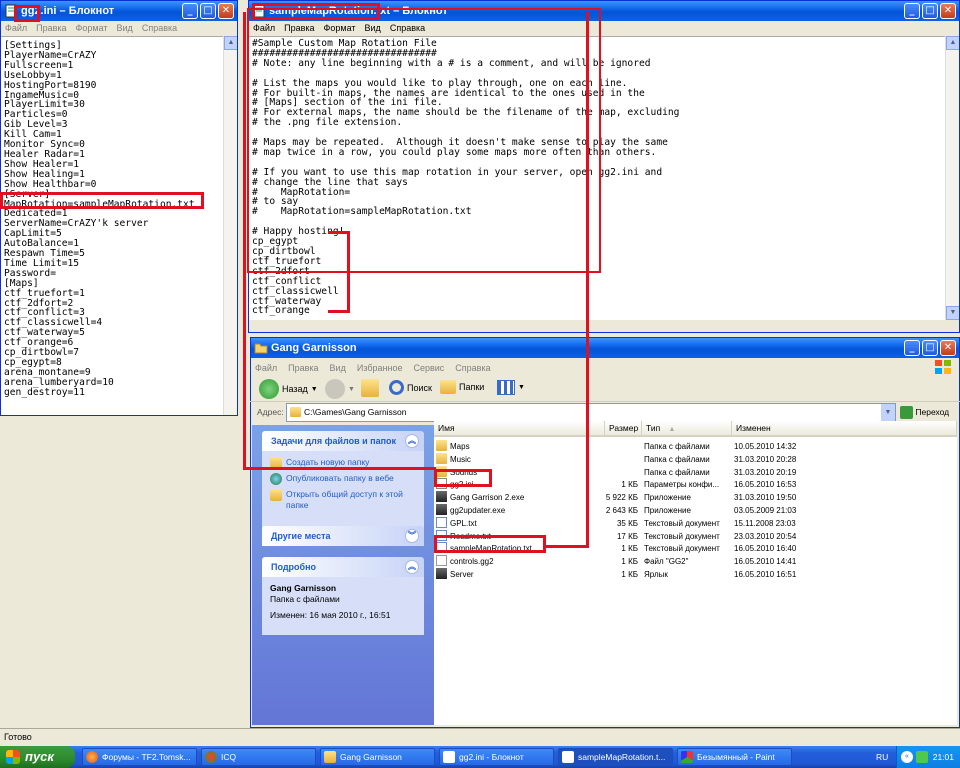  What do you see at coordinates (343, 479) in the screenshot?
I see `task-publish-web: Опубликовать папку в вебе` at bounding box center [343, 479].